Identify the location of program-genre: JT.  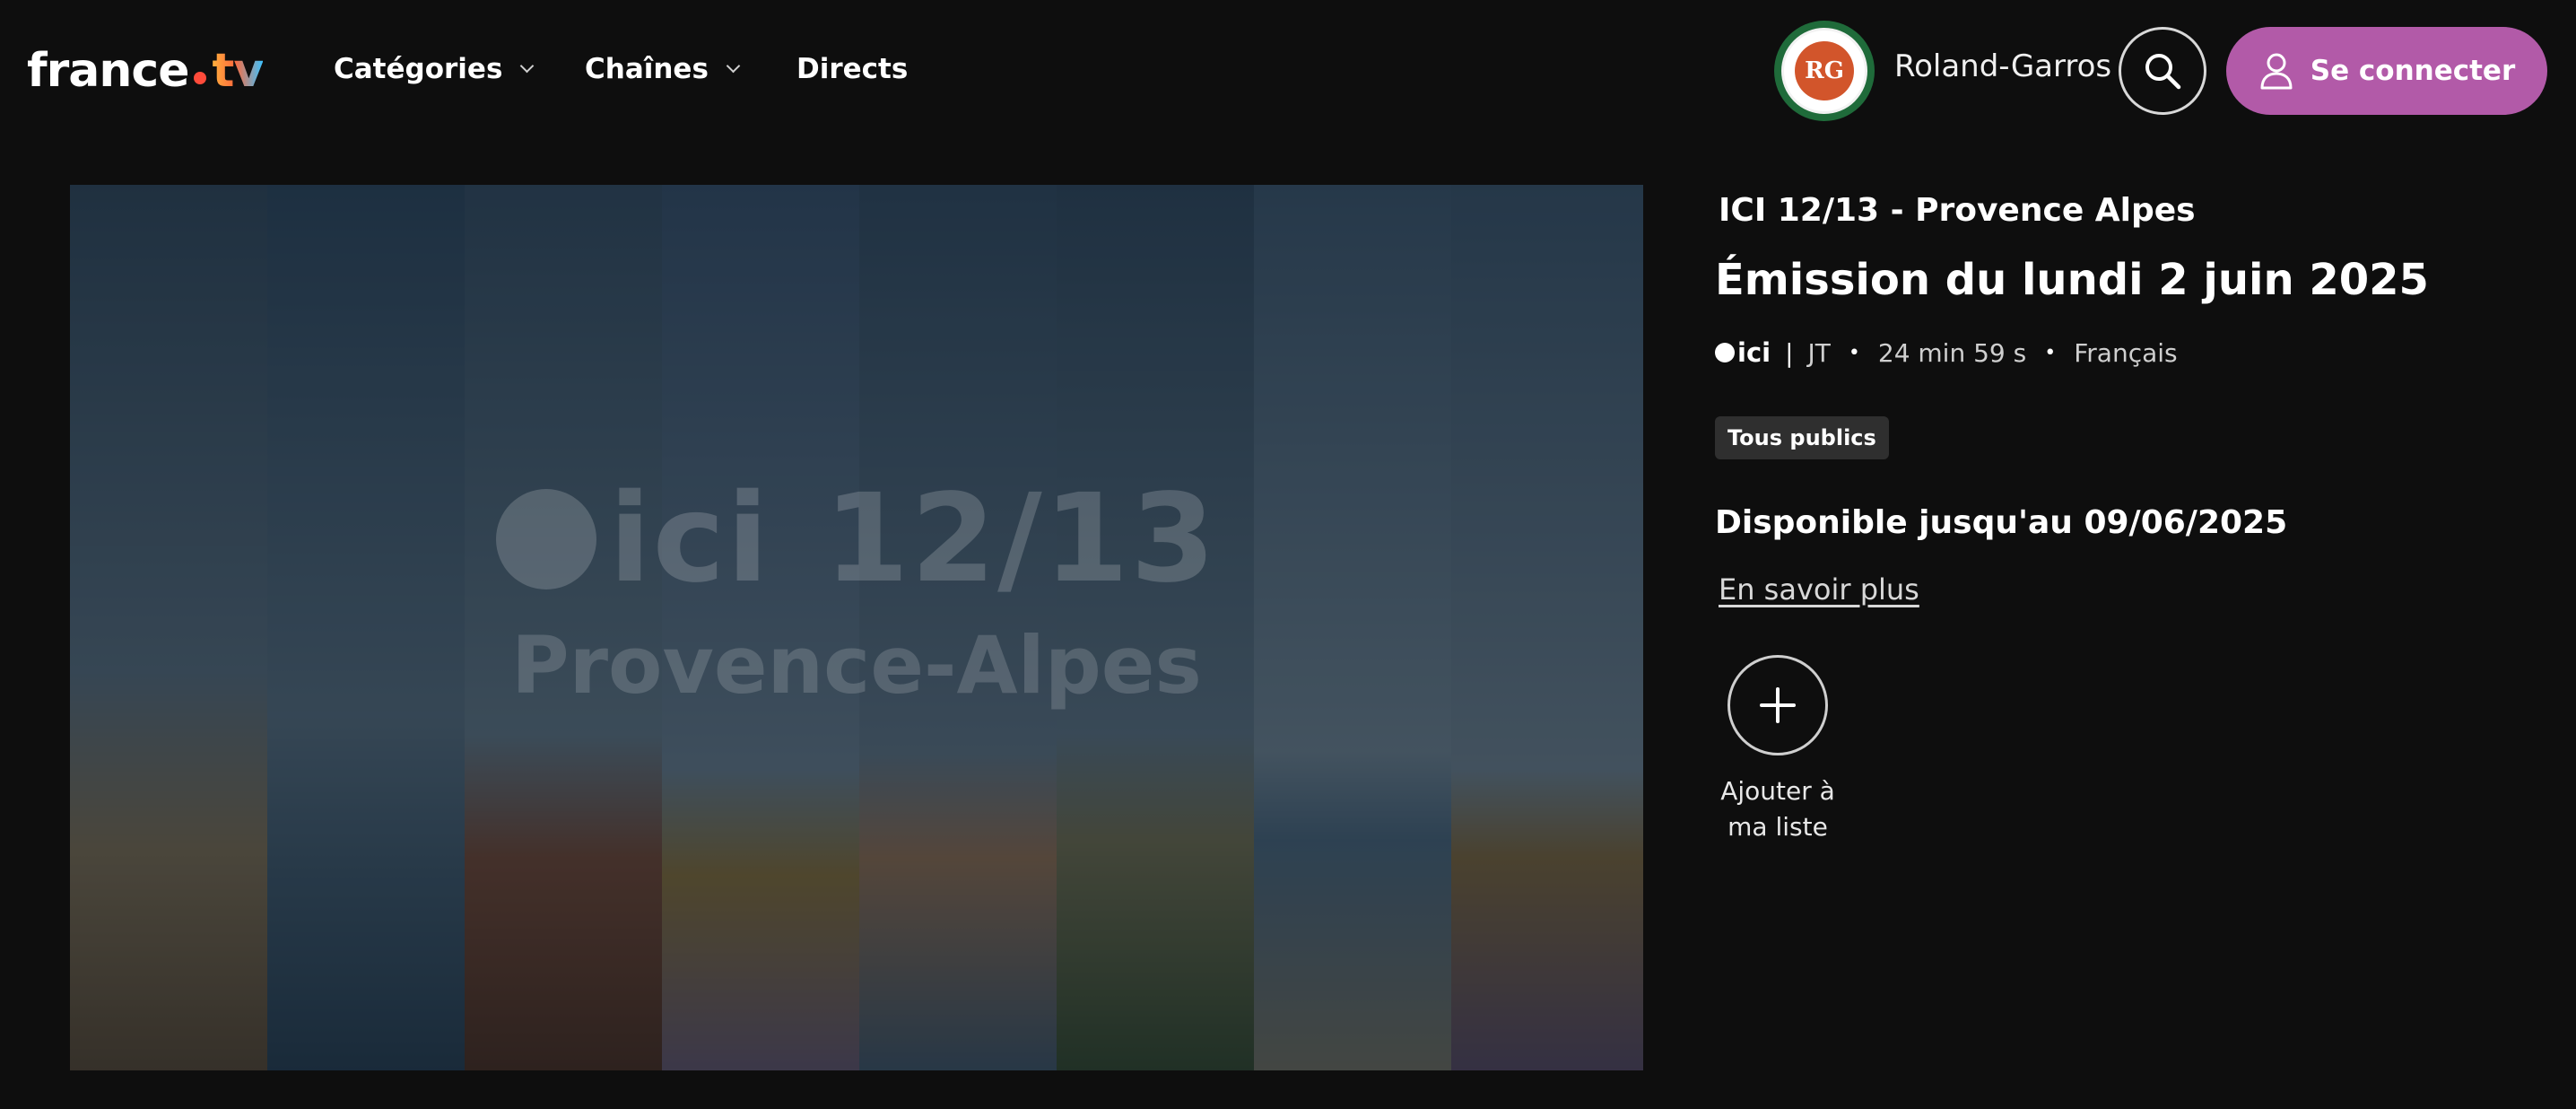
(1819, 352).